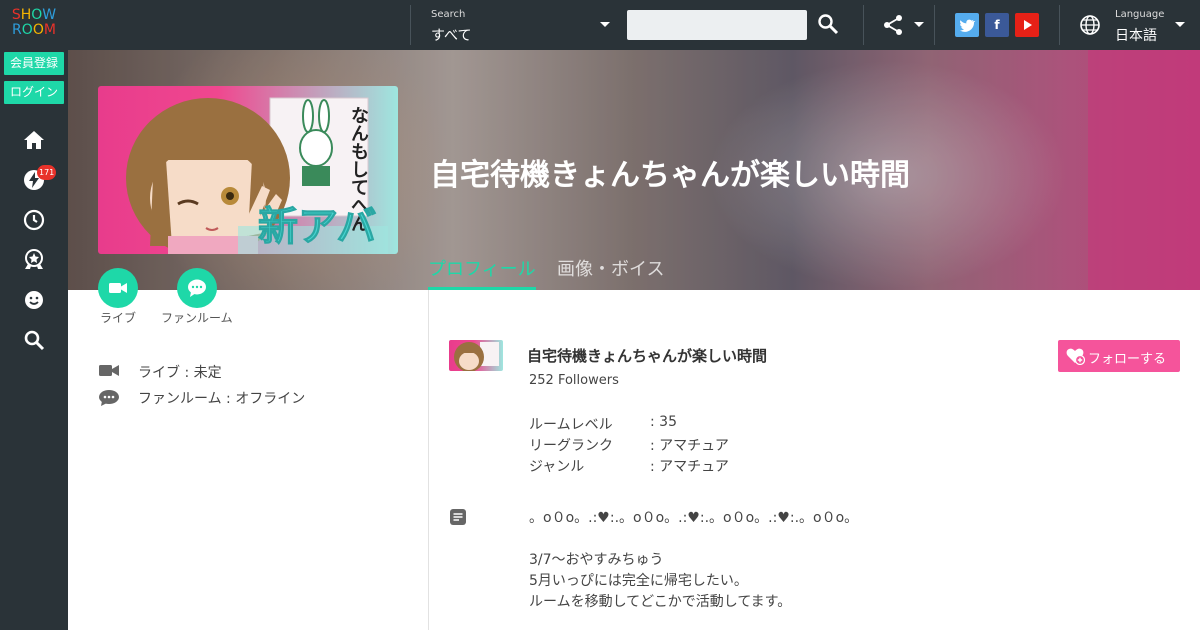 The width and height of the screenshot is (1200, 630). I want to click on info-value-league-rank: : アマチュア, so click(689, 446).